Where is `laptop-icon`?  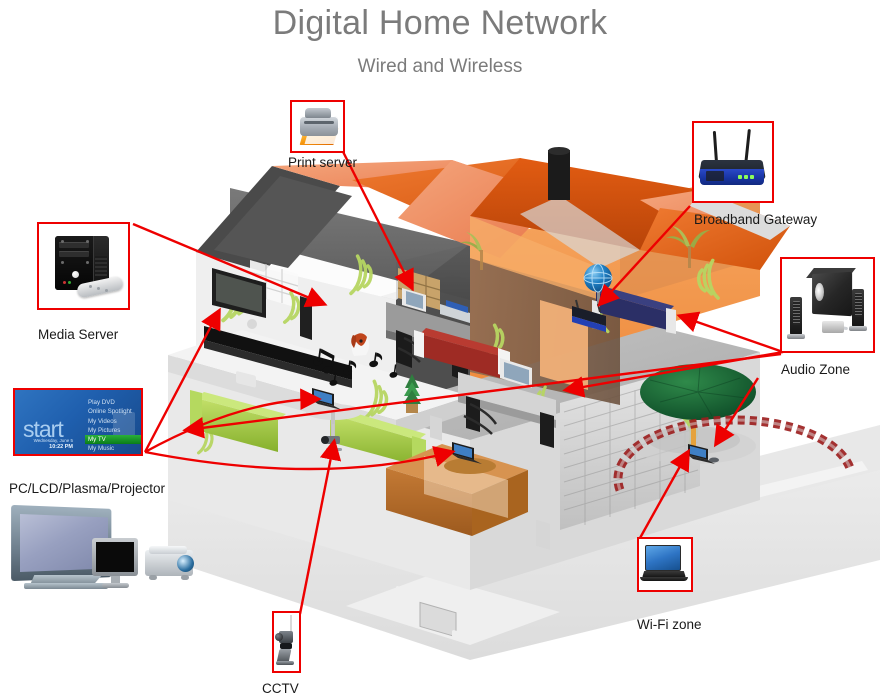
laptop-icon is located at coordinates (665, 564).